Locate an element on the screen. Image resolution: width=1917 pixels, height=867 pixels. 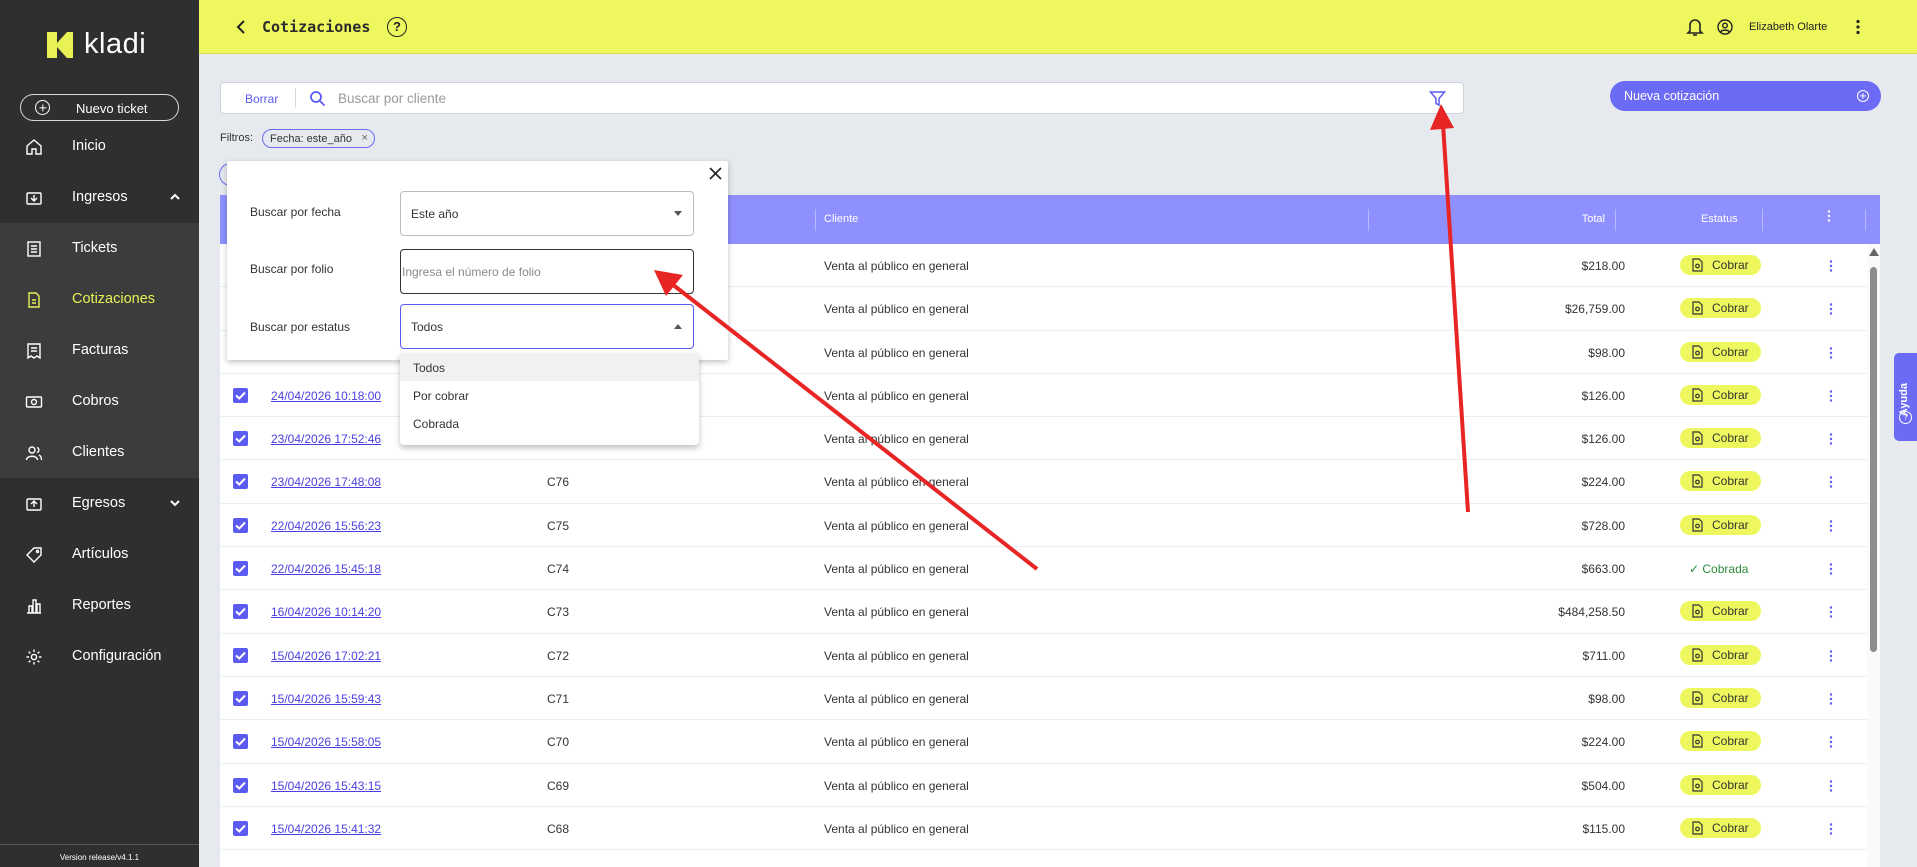
quote-date-link: 15/04/2026 17:02:21 is located at coordinates (326, 656).